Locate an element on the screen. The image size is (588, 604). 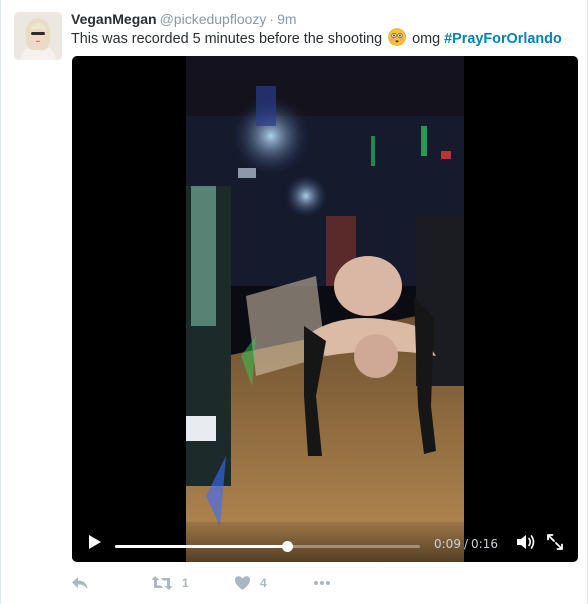
retweet-count: 1 is located at coordinates (185, 583).